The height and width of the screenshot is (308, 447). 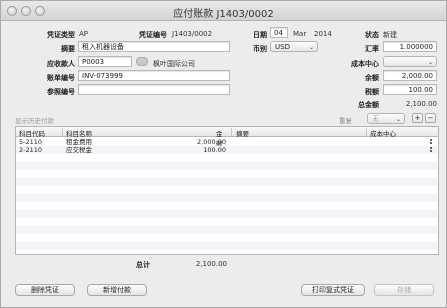 What do you see at coordinates (410, 75) in the screenshot?
I see `balance-field: 2,000.00` at bounding box center [410, 75].